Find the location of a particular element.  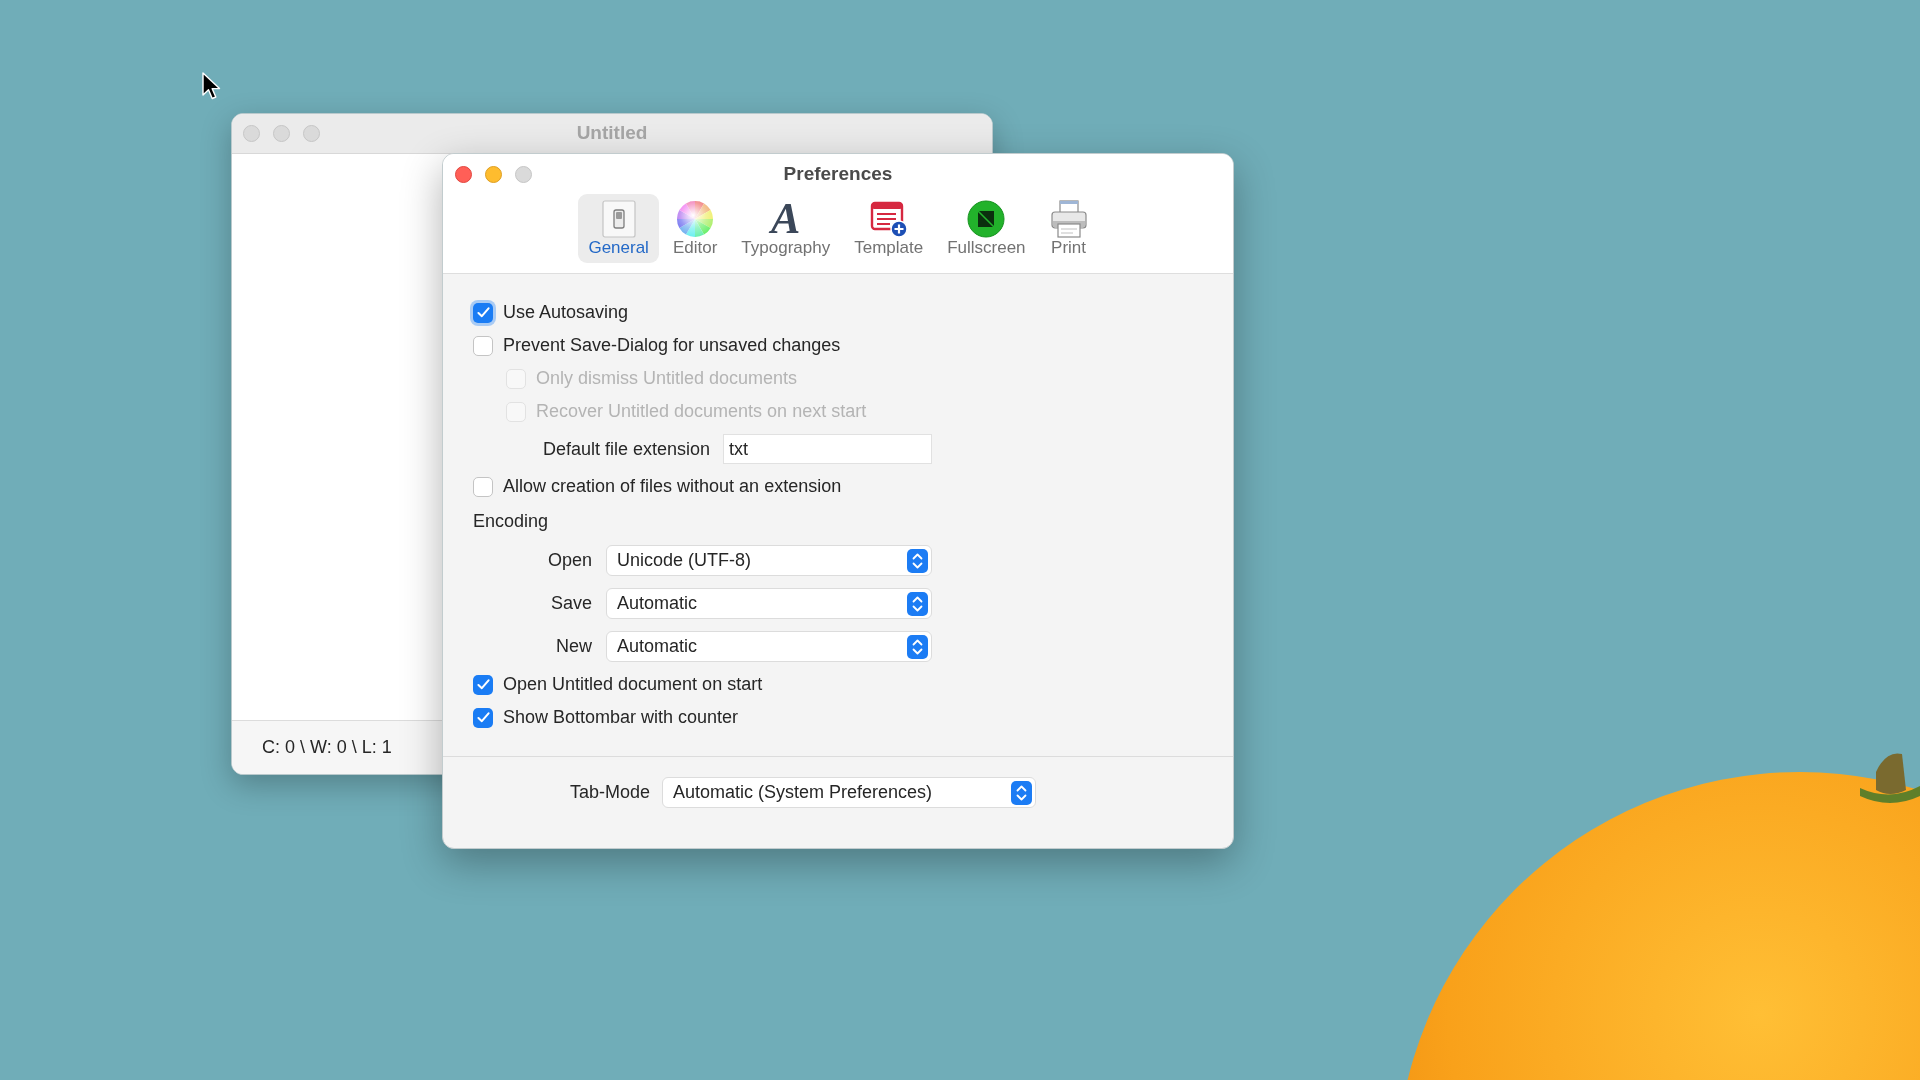

checkbox-label: Show Bottombar with counter is located at coordinates (621, 717).